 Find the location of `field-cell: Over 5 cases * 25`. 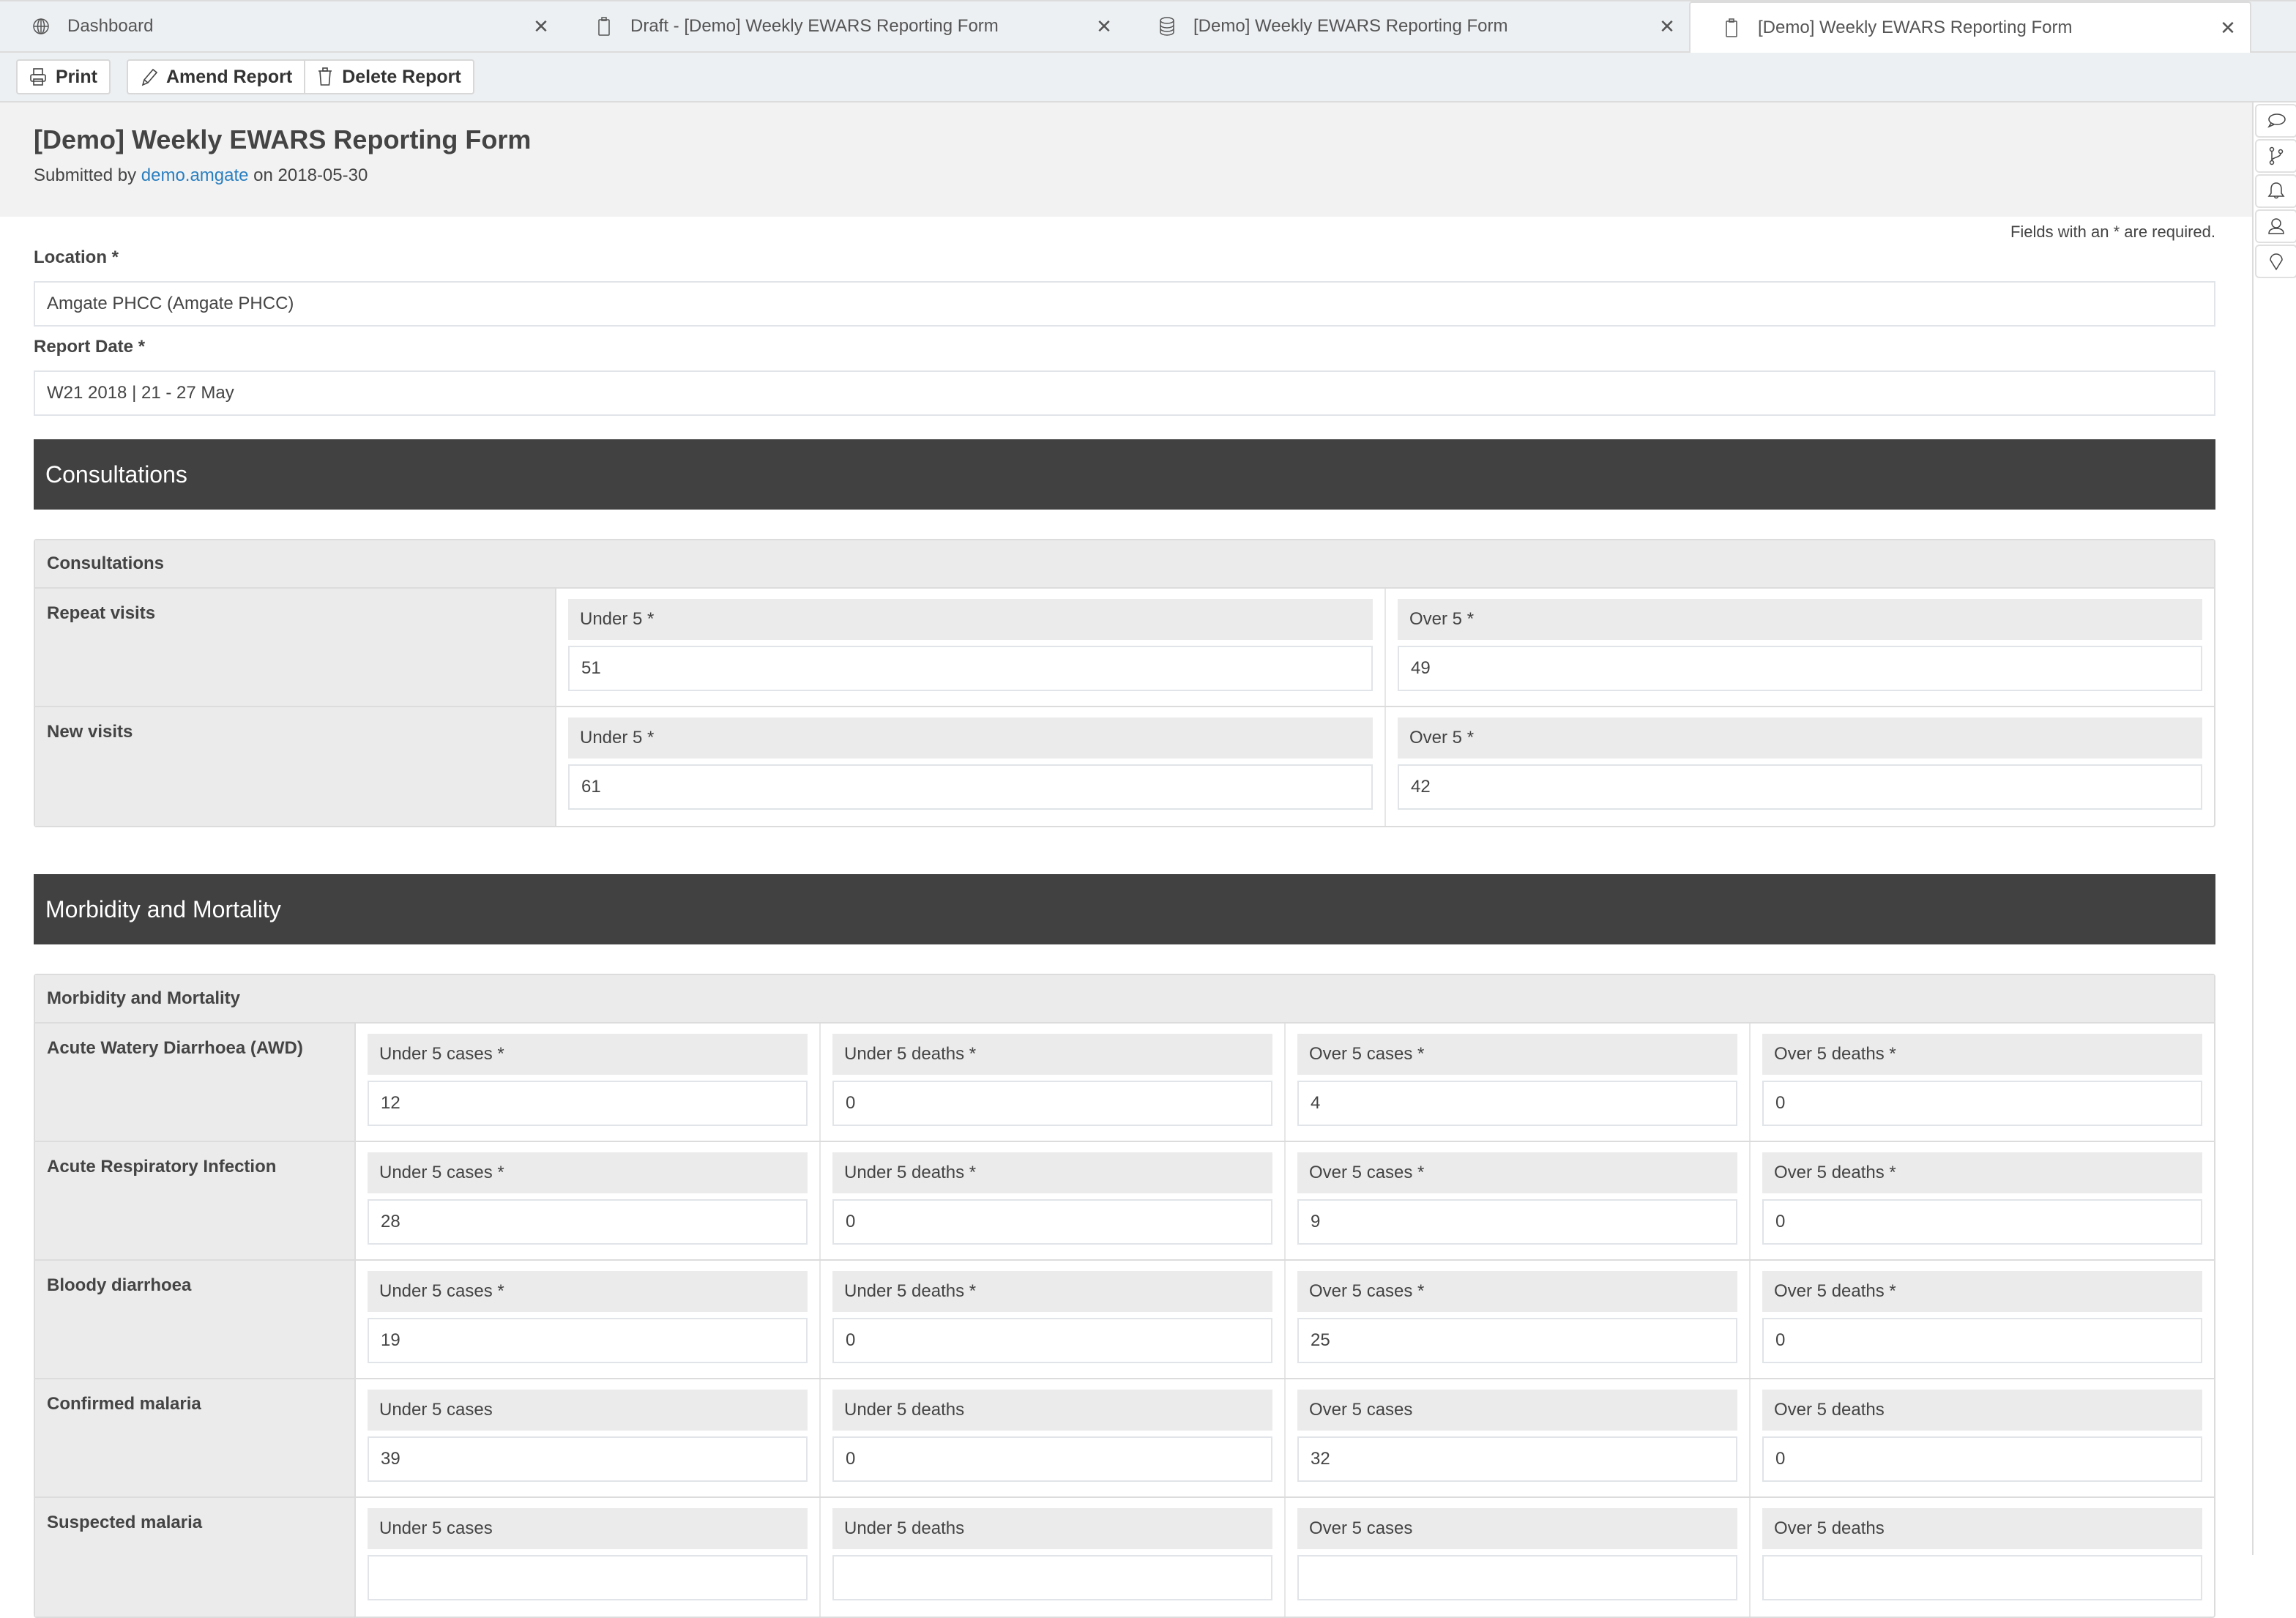

field-cell: Over 5 cases * 25 is located at coordinates (1516, 1319).